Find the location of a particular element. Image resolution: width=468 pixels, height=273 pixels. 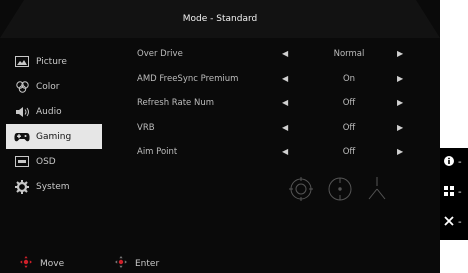

key-menu: - is located at coordinates (453, 192).